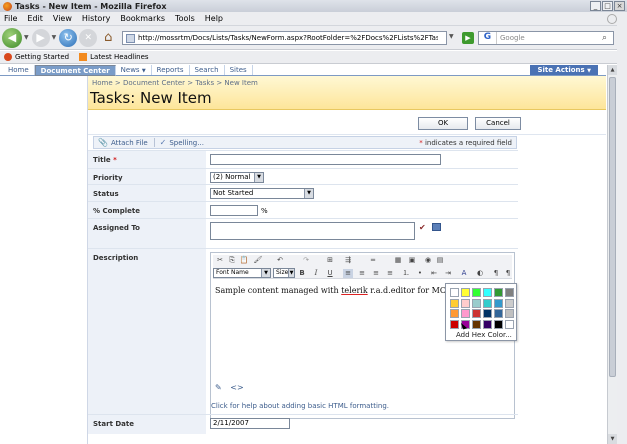  What do you see at coordinates (468, 38) in the screenshot?
I see `go-button: ▶` at bounding box center [468, 38].